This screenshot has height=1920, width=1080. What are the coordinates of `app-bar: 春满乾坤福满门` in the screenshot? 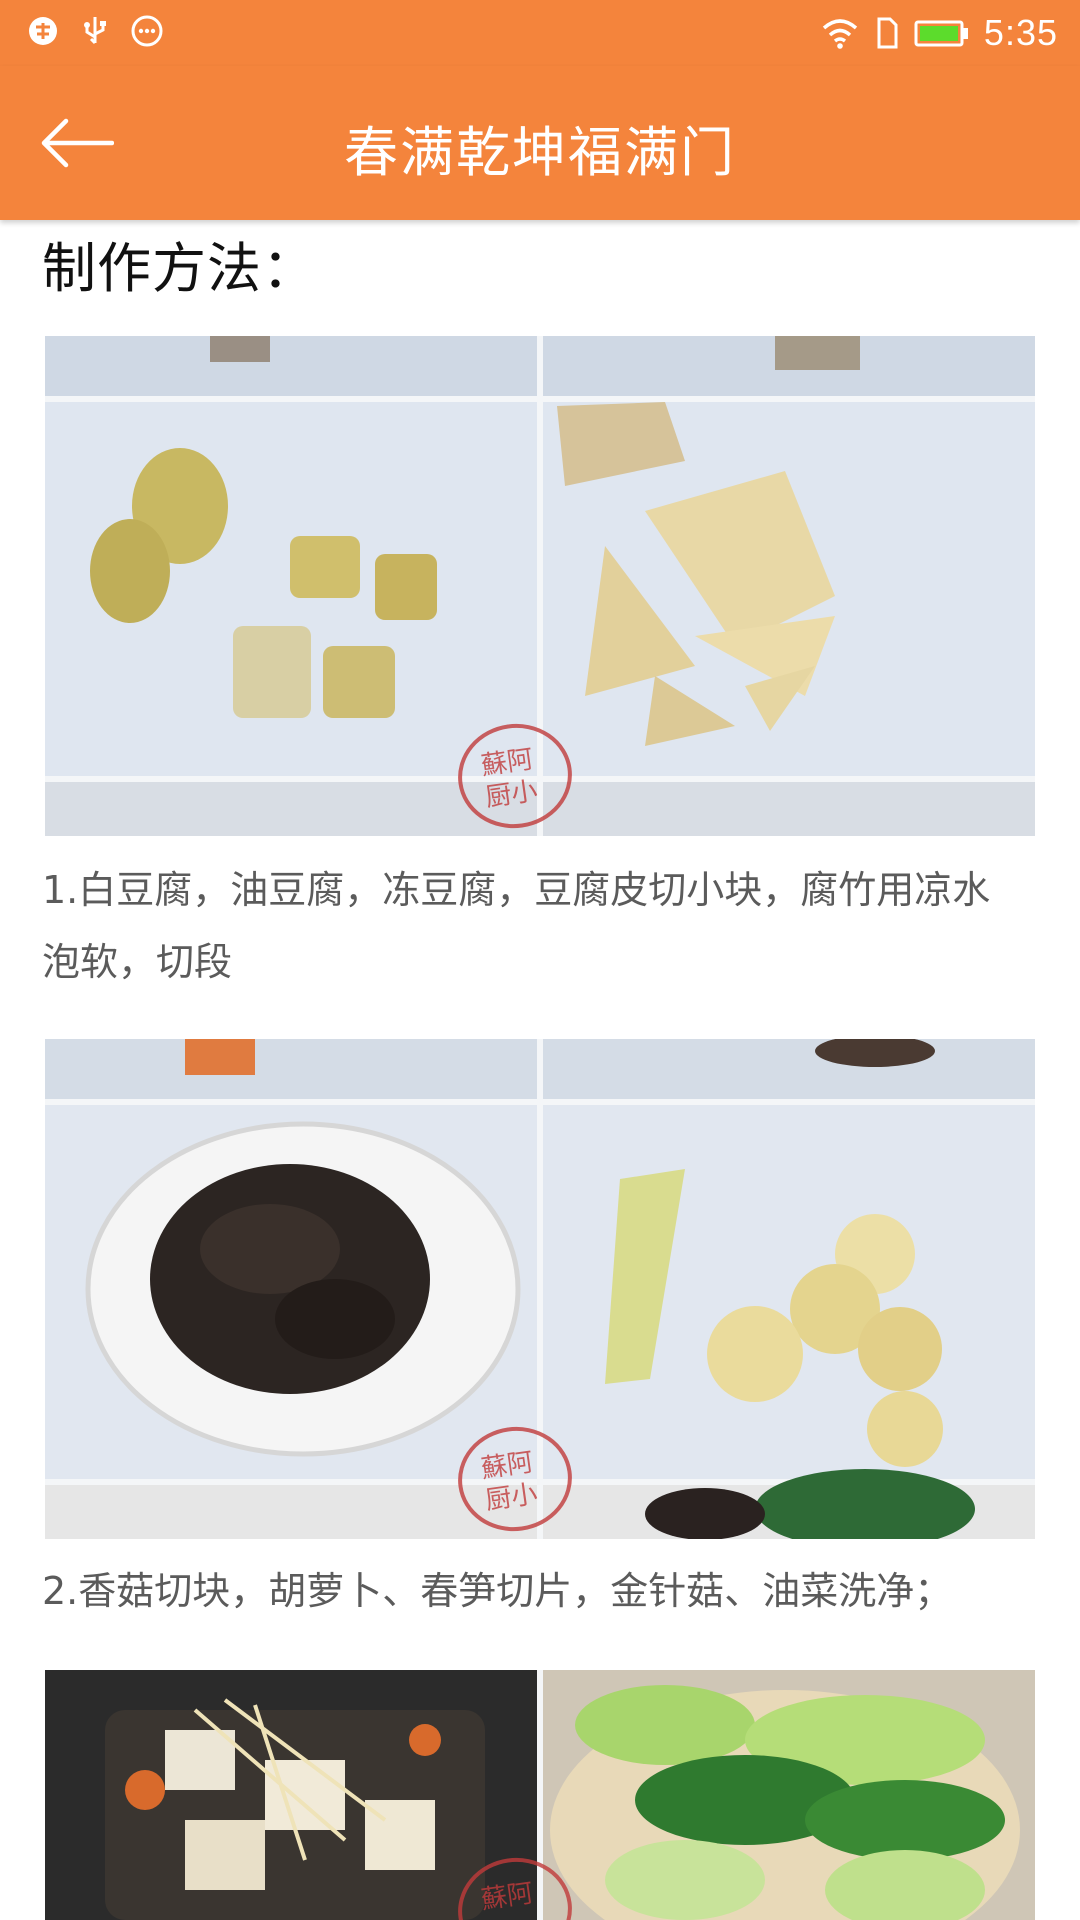 It's located at (540, 143).